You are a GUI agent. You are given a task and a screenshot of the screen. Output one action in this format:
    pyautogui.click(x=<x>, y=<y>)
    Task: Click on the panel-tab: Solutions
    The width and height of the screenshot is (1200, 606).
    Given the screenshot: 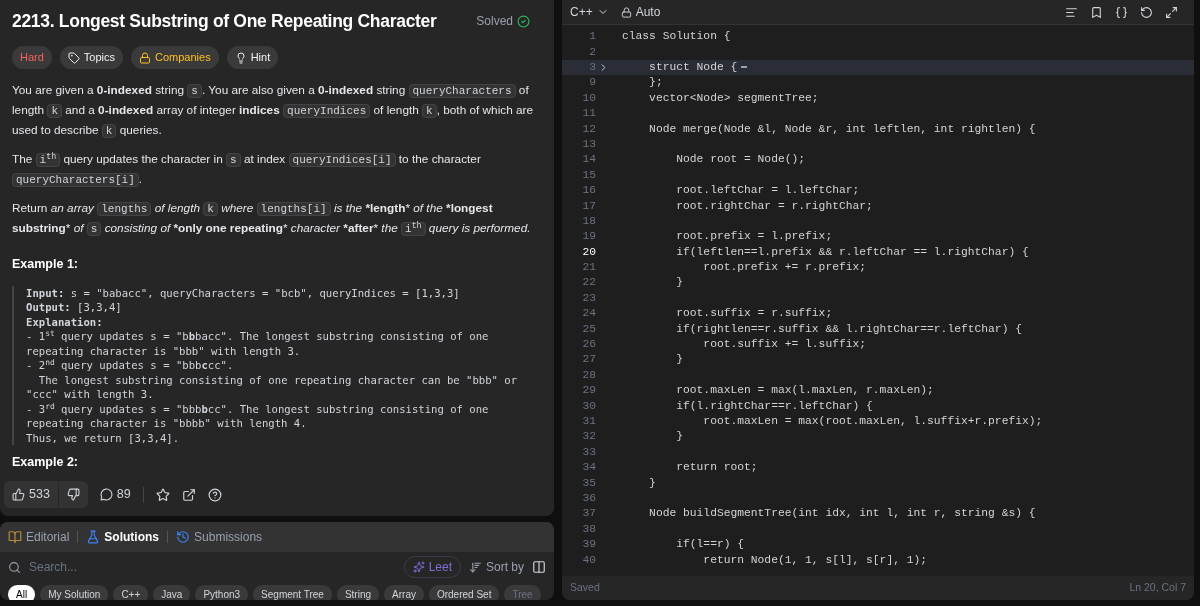 What is the action you would take?
    pyautogui.click(x=123, y=537)
    